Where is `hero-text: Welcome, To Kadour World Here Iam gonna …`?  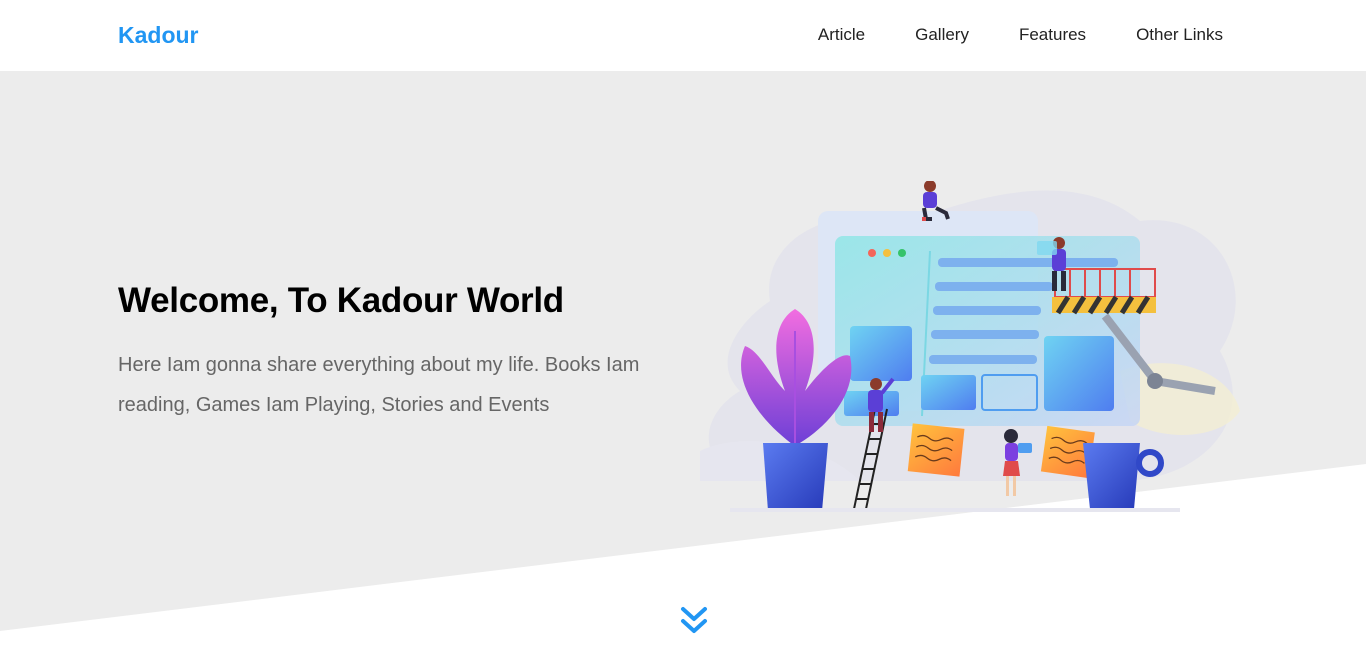
hero-text: Welcome, To Kadour World Here Iam gonna … is located at coordinates (398, 351).